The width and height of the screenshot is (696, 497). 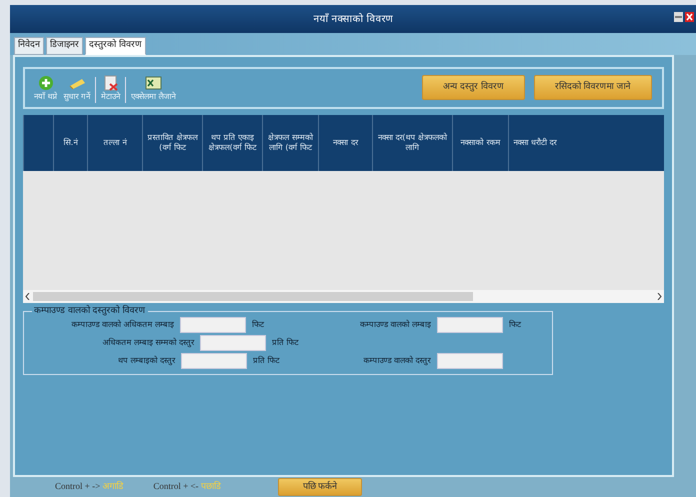 What do you see at coordinates (480, 142) in the screenshot?
I see `column-header: नक्साको रकम` at bounding box center [480, 142].